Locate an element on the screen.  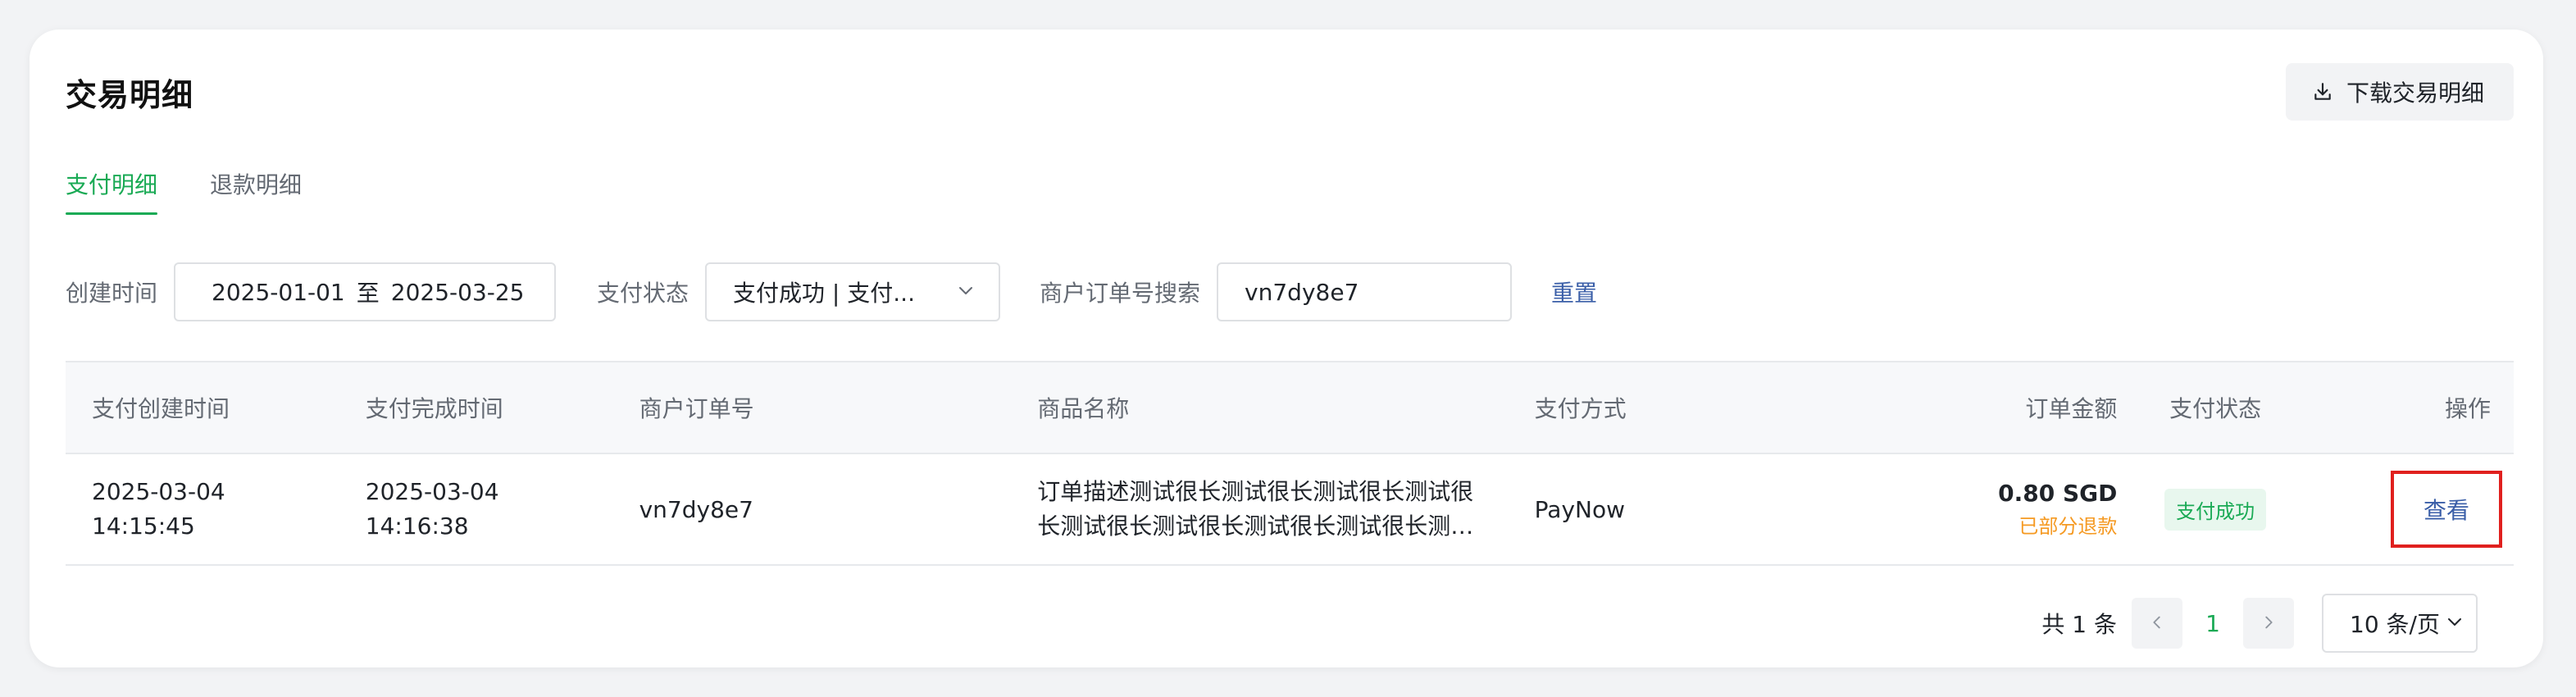
col-pay-method: 支付方式 is located at coordinates (1581, 408).